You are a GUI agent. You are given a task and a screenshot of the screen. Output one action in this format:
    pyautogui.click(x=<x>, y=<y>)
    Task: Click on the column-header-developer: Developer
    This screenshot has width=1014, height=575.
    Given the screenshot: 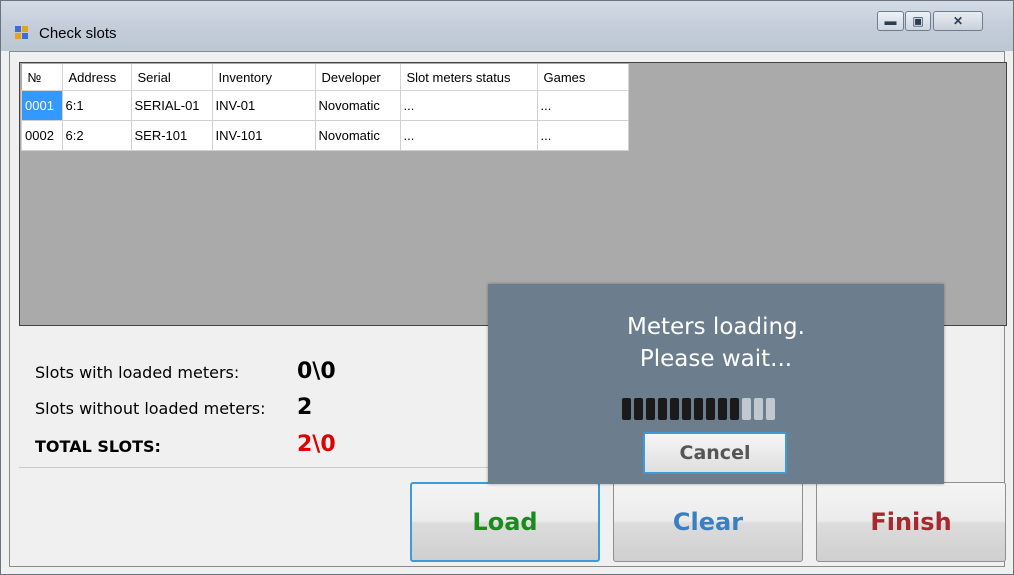 What is the action you would take?
    pyautogui.click(x=358, y=77)
    